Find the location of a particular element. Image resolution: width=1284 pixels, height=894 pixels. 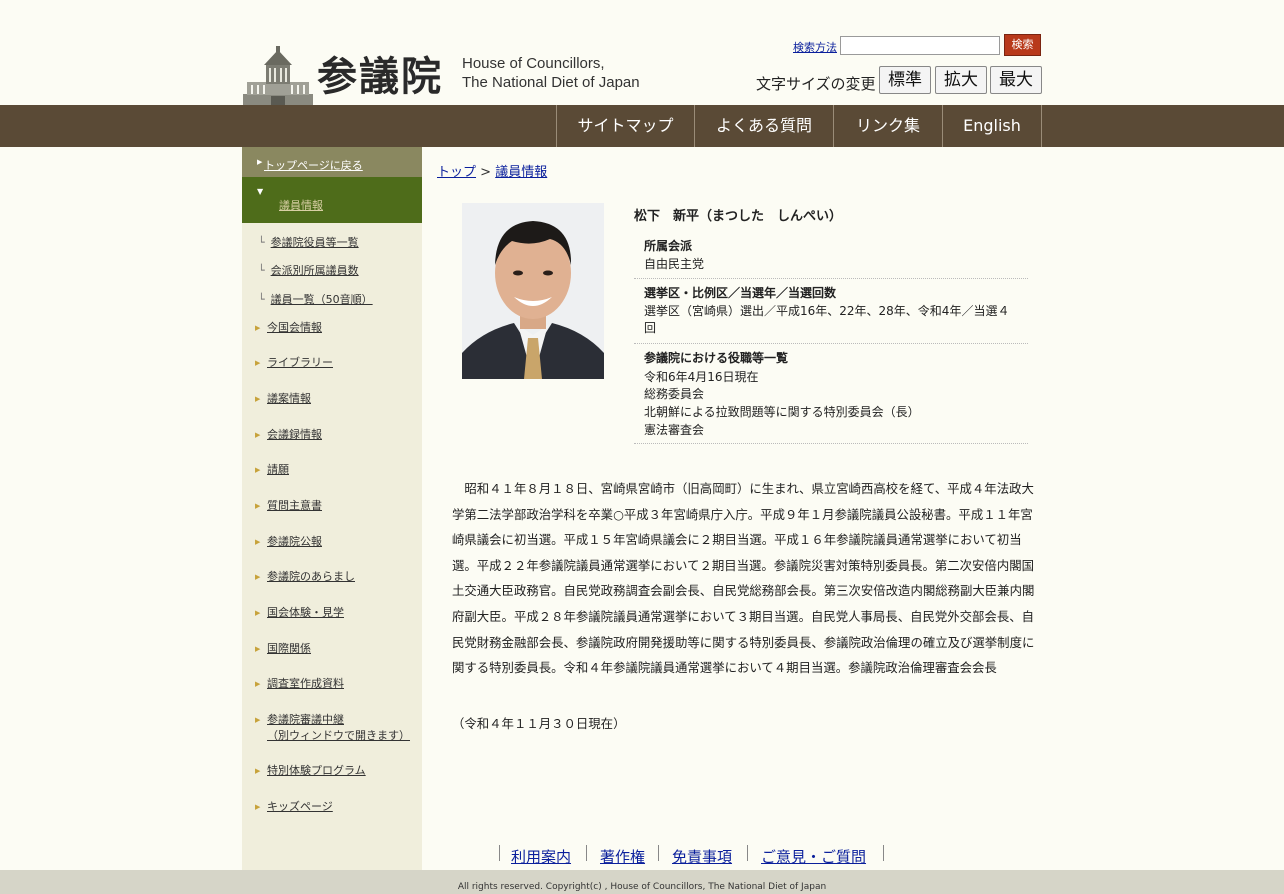

side-link-minutes: 会議録情報 is located at coordinates (294, 435).